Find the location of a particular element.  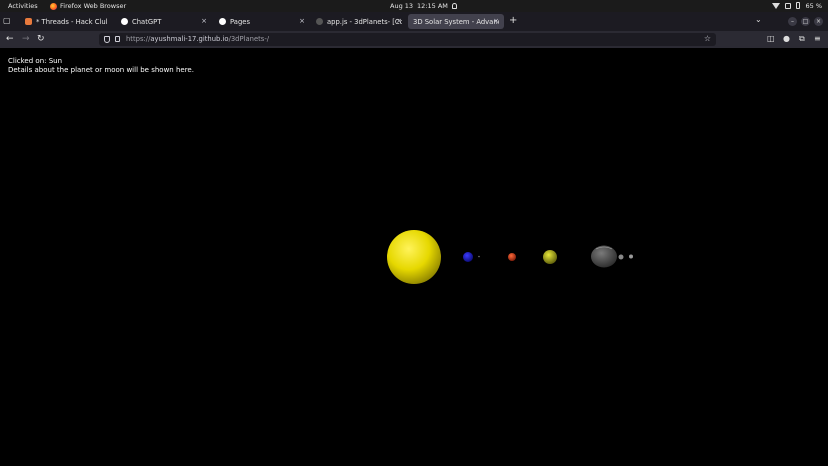

tab-app-js: app.js - 3dPlanets- [Code × is located at coordinates (359, 21).